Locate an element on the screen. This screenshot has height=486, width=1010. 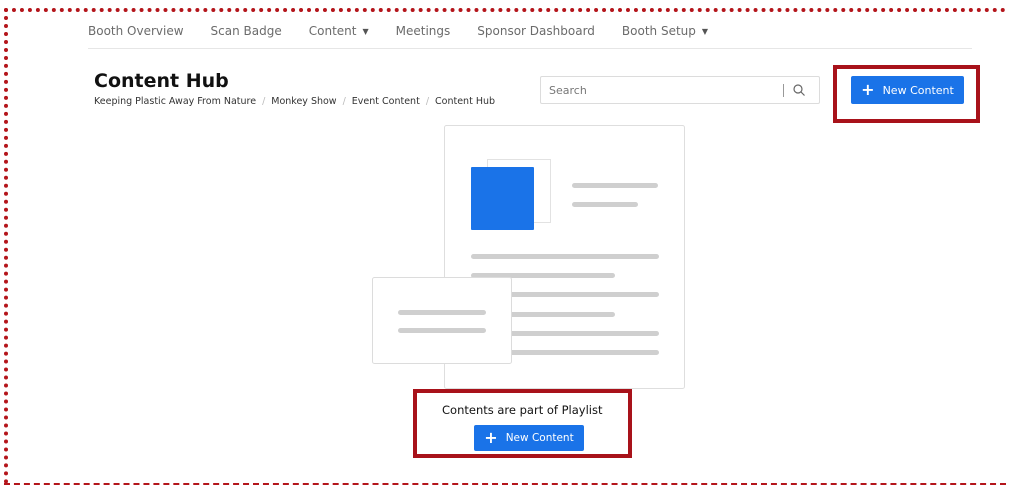
nav-item-booth-setup: Booth Setup ▼ is located at coordinates (665, 31).